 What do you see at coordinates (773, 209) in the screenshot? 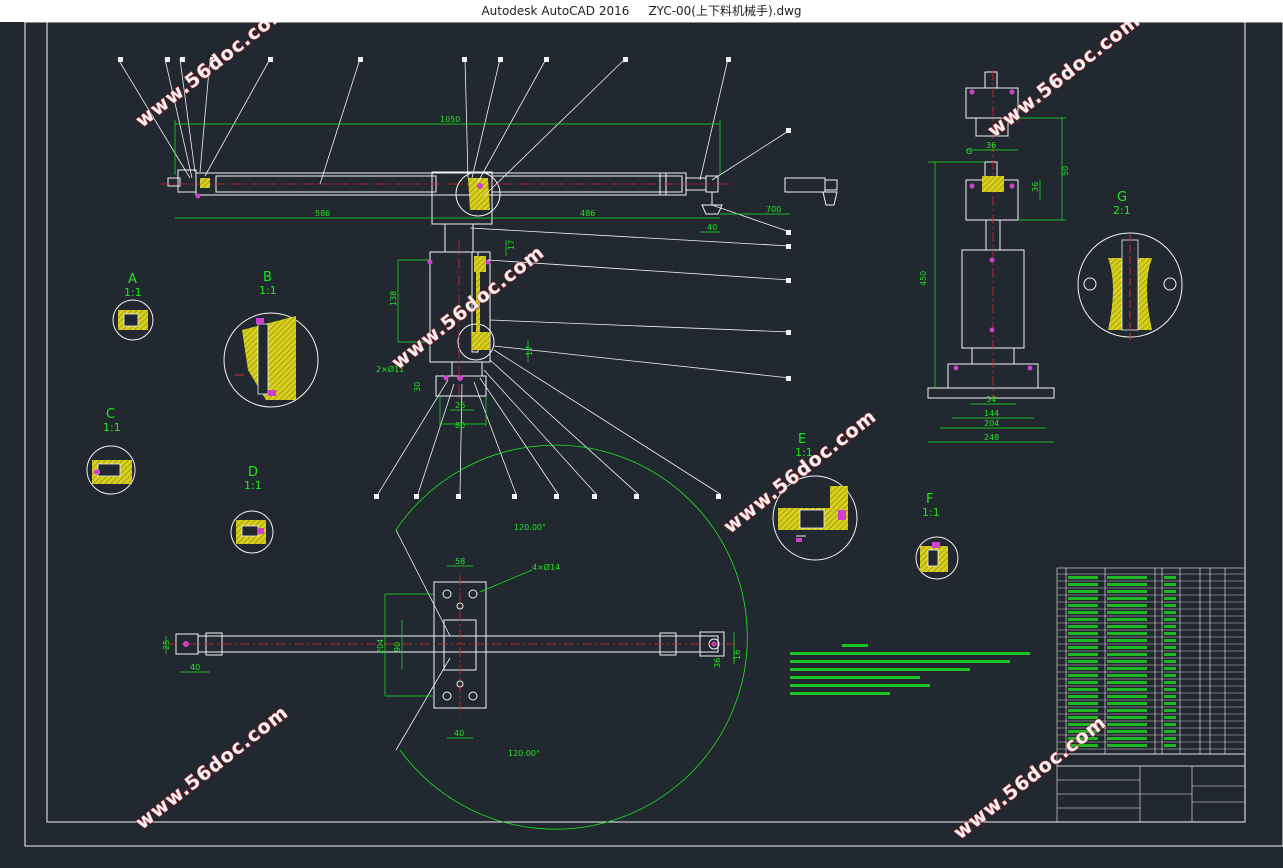
I see `dim-end-offset: 700` at bounding box center [773, 209].